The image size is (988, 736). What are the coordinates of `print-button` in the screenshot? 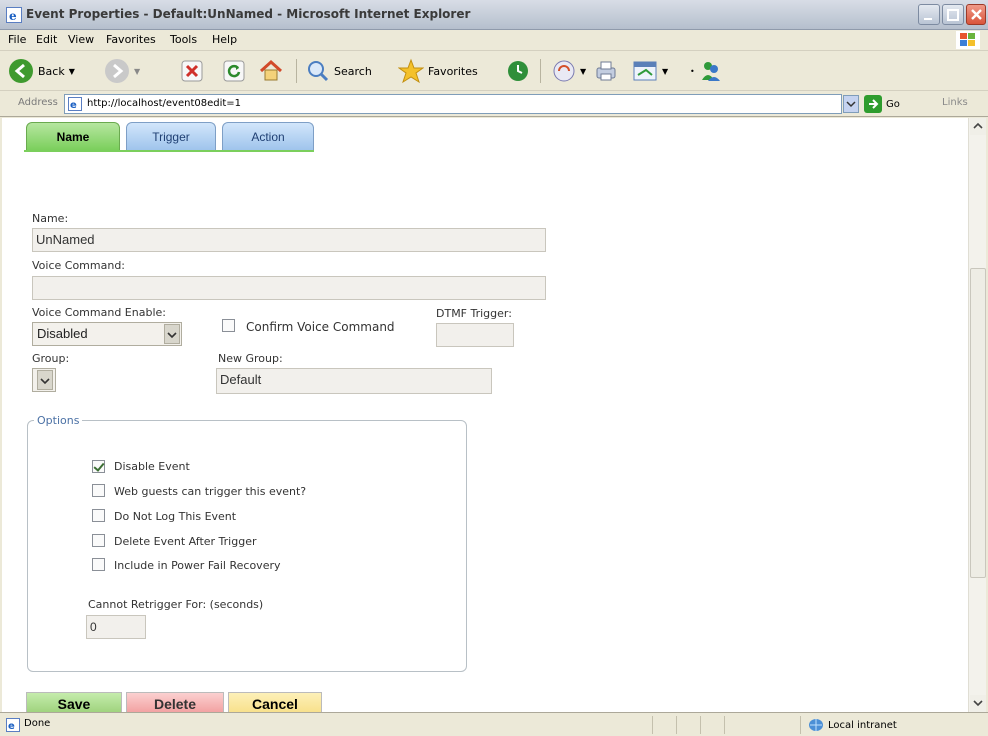 It's located at (606, 71).